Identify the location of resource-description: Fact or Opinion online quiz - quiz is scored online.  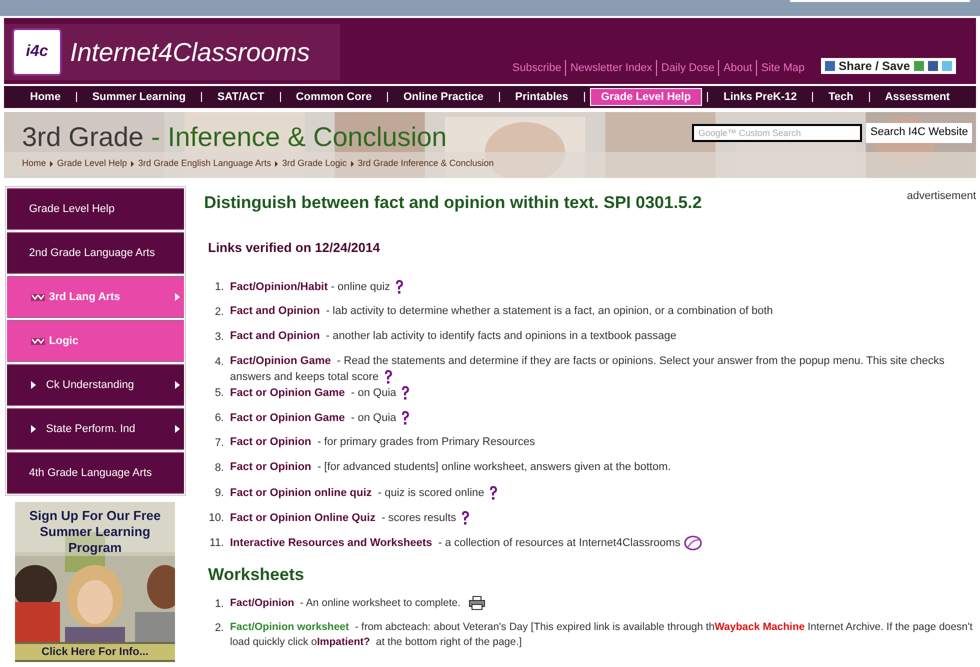
(364, 493).